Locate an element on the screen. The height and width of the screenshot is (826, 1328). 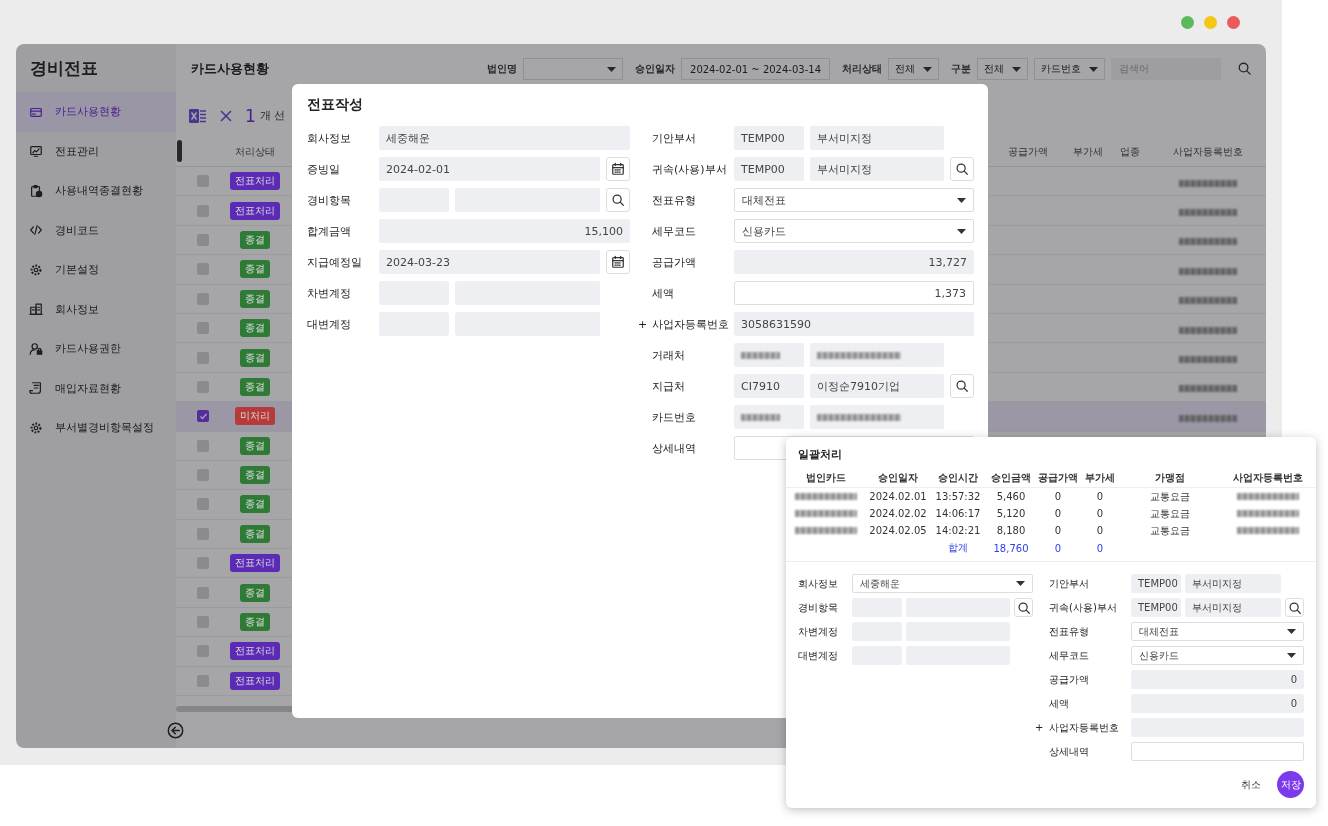
cancel-button: 취소 is located at coordinates (1251, 784).